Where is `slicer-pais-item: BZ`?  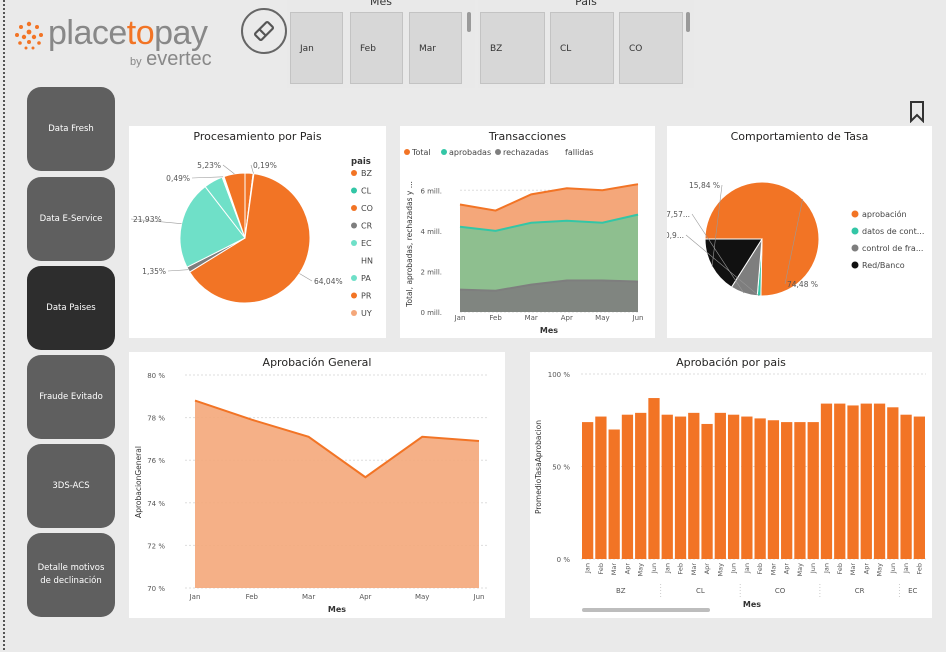
slicer-pais-item: BZ is located at coordinates (512, 48).